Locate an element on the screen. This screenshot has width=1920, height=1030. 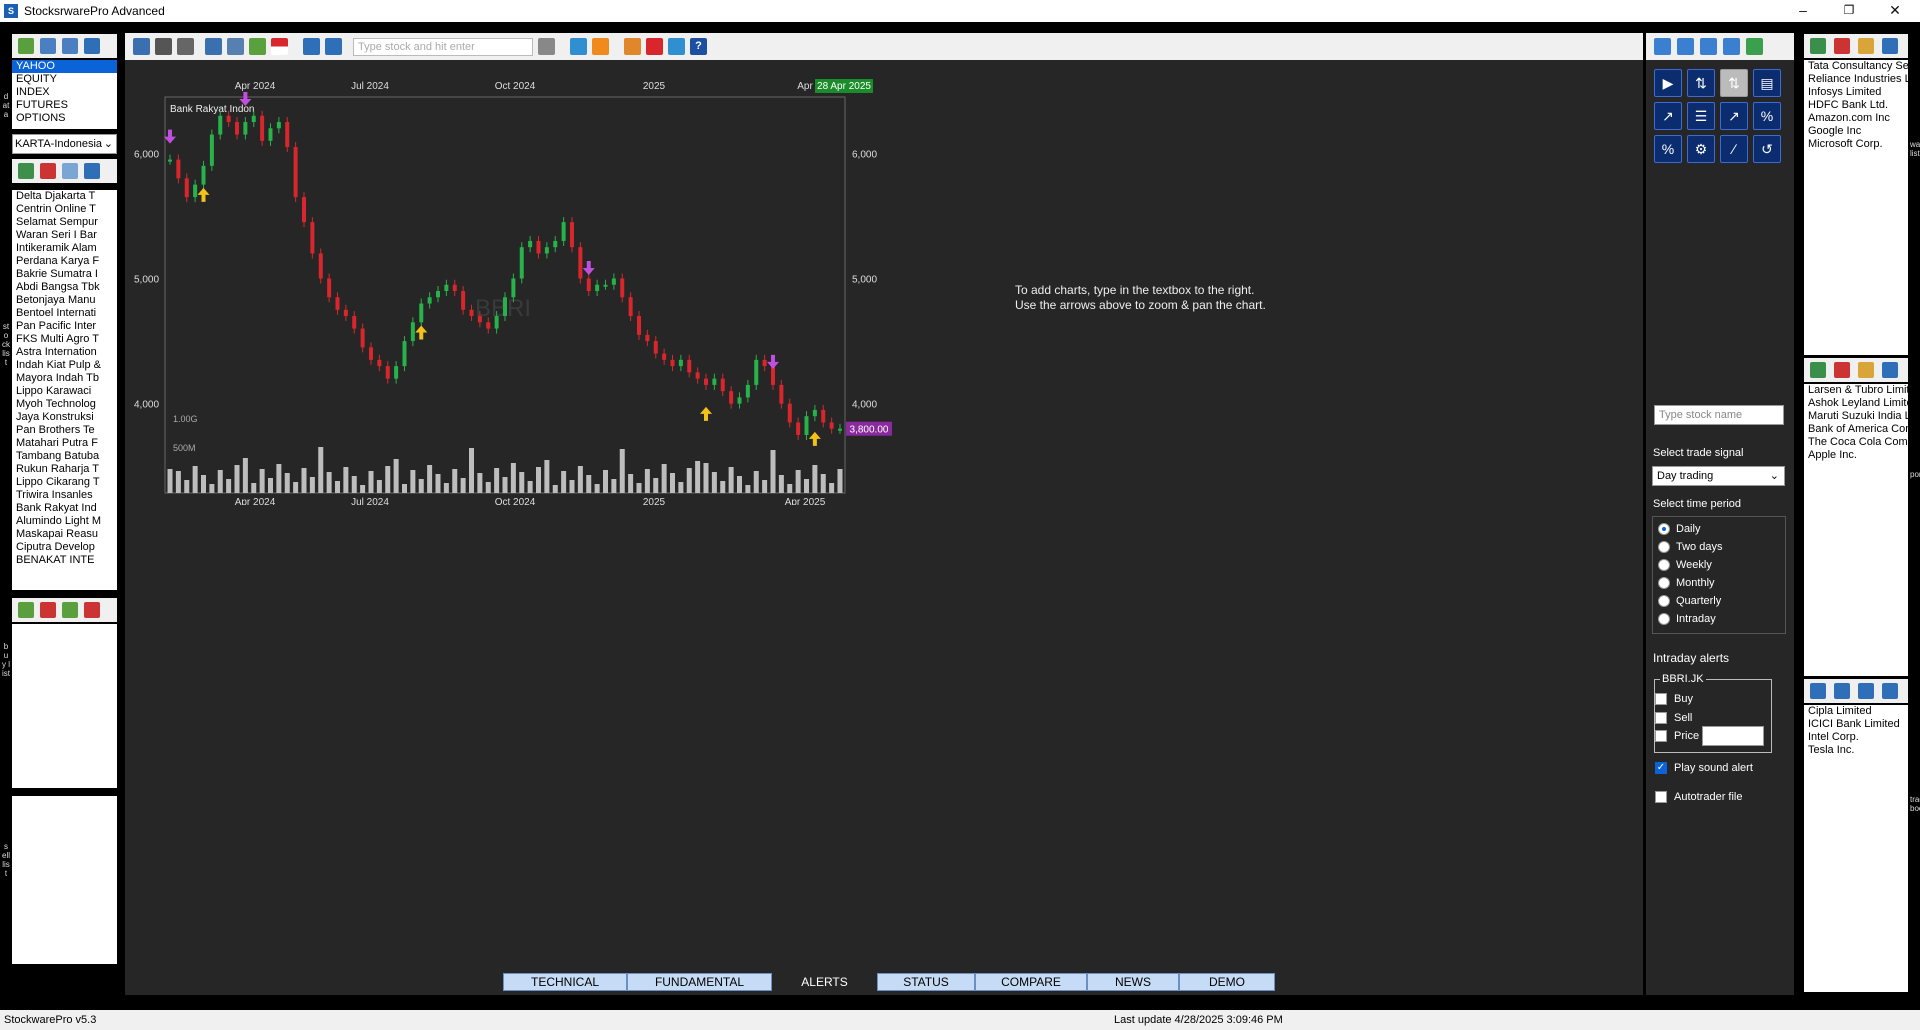
play-icon is located at coordinates (311, 46).